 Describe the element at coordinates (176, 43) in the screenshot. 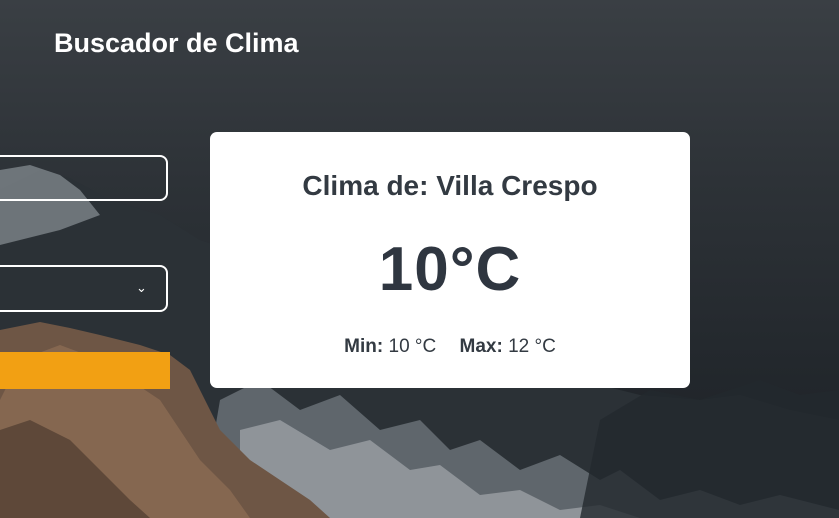

I see `app-title: Buscador de Clima` at that location.